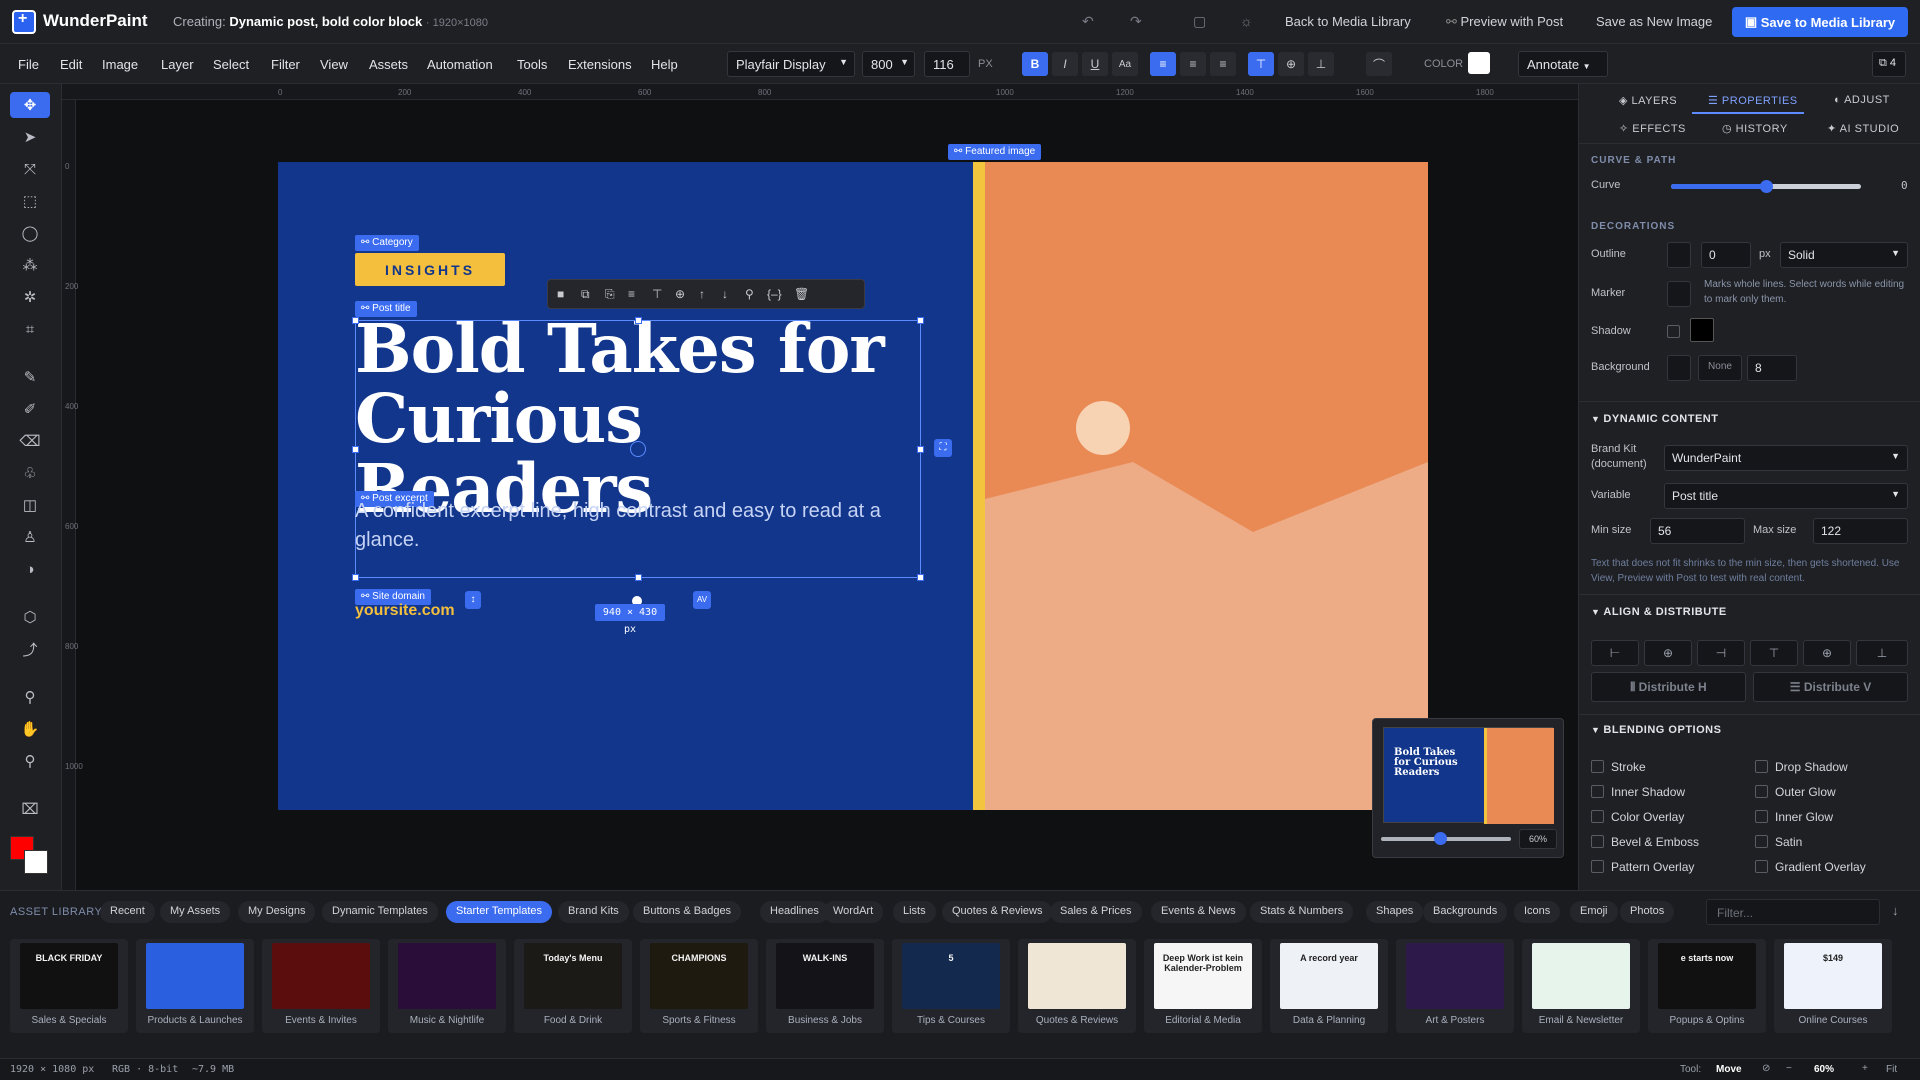  I want to click on menu-automation: Automation, so click(460, 64).